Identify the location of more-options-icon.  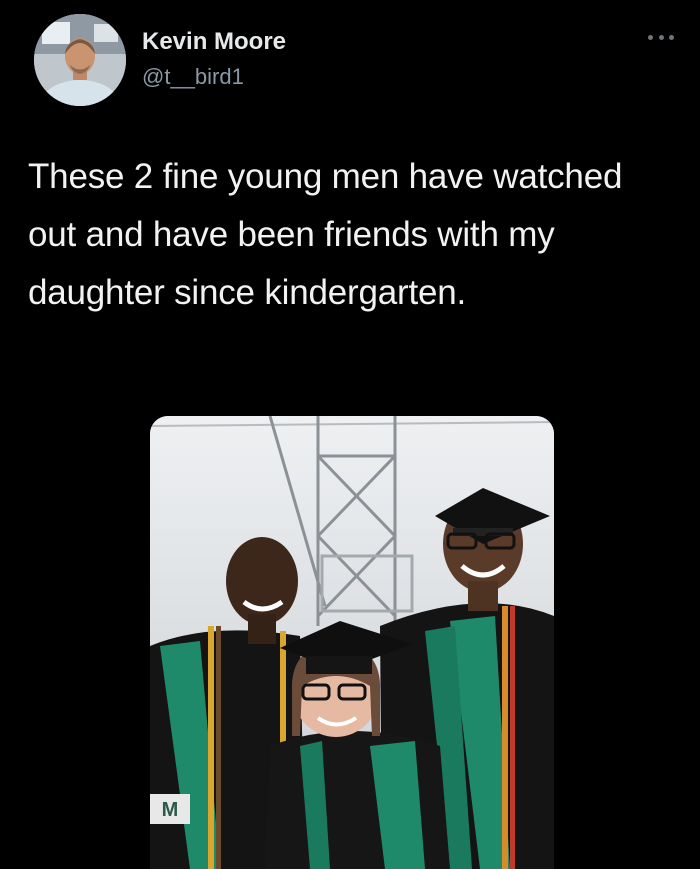
(661, 37).